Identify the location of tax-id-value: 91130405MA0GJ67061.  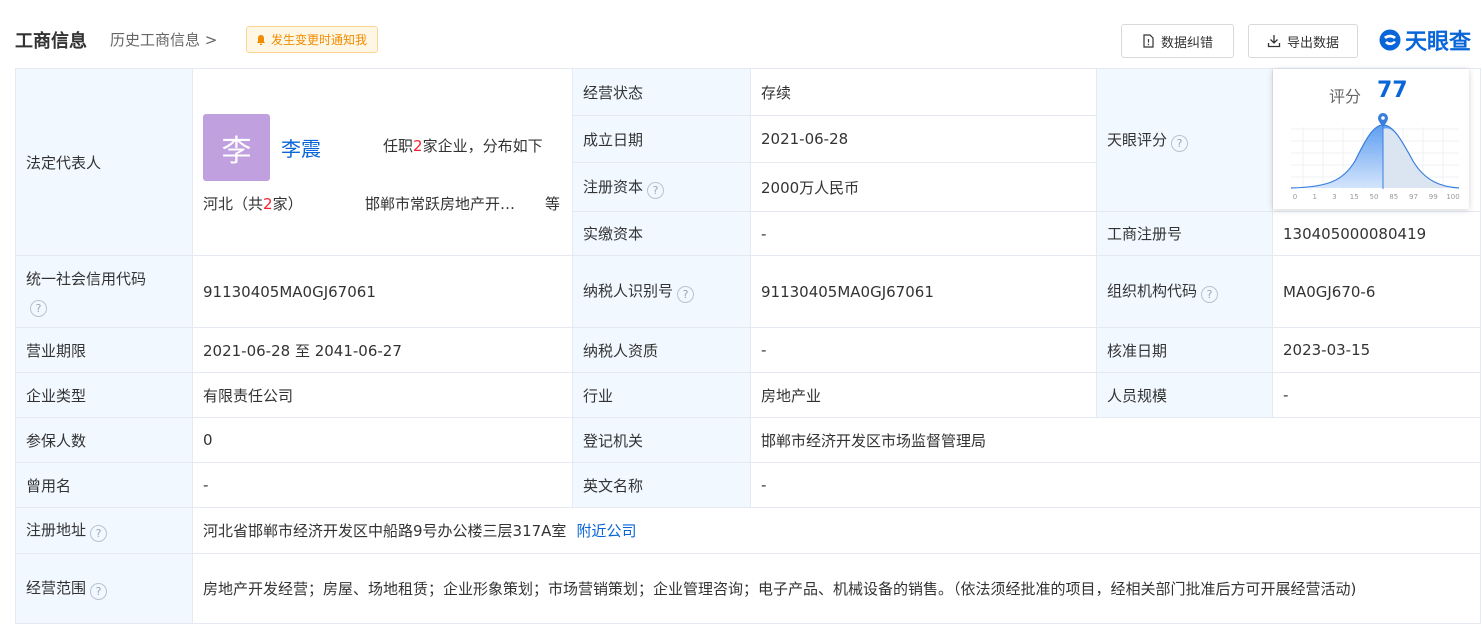
(923, 291).